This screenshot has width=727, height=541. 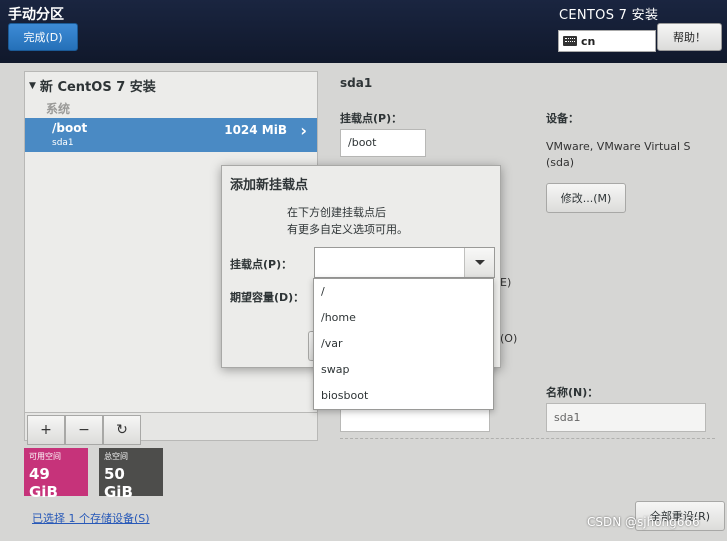 I want to click on mount-point-combobox, so click(x=404, y=262).